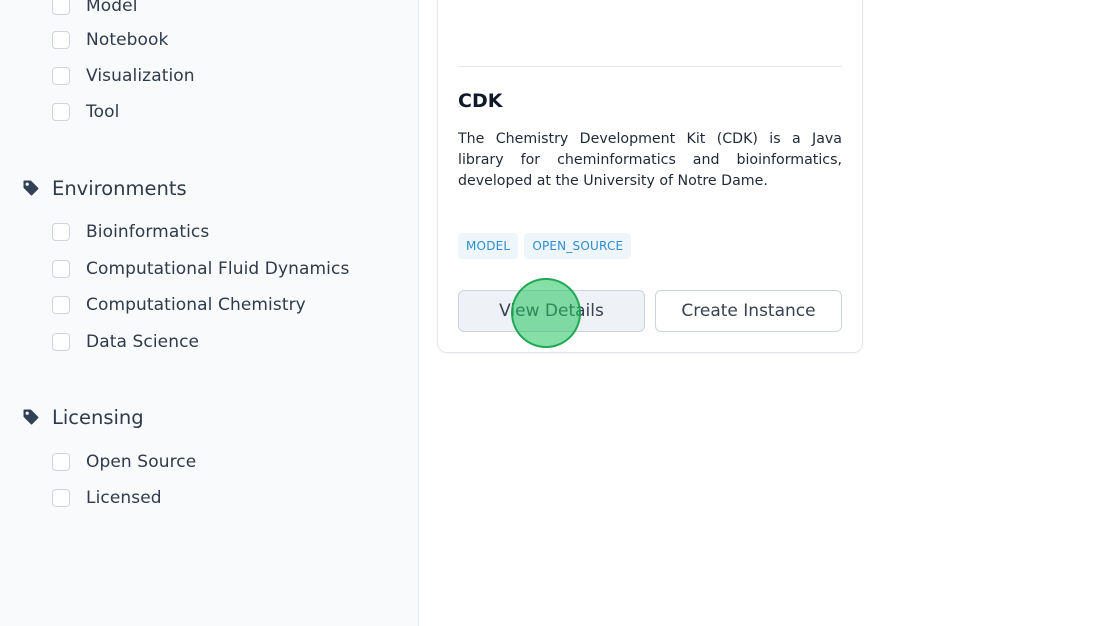 This screenshot has height=626, width=1120. Describe the element at coordinates (112, 8) in the screenshot. I see `filter-option-label: Model` at that location.